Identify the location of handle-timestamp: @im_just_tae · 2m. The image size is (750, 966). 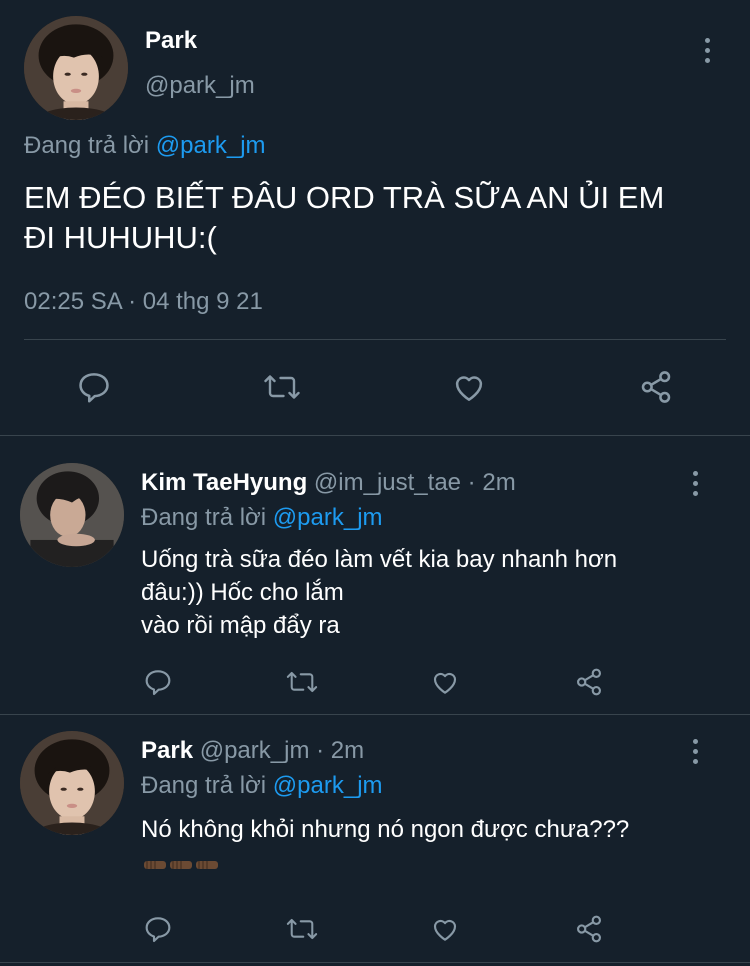
(415, 482).